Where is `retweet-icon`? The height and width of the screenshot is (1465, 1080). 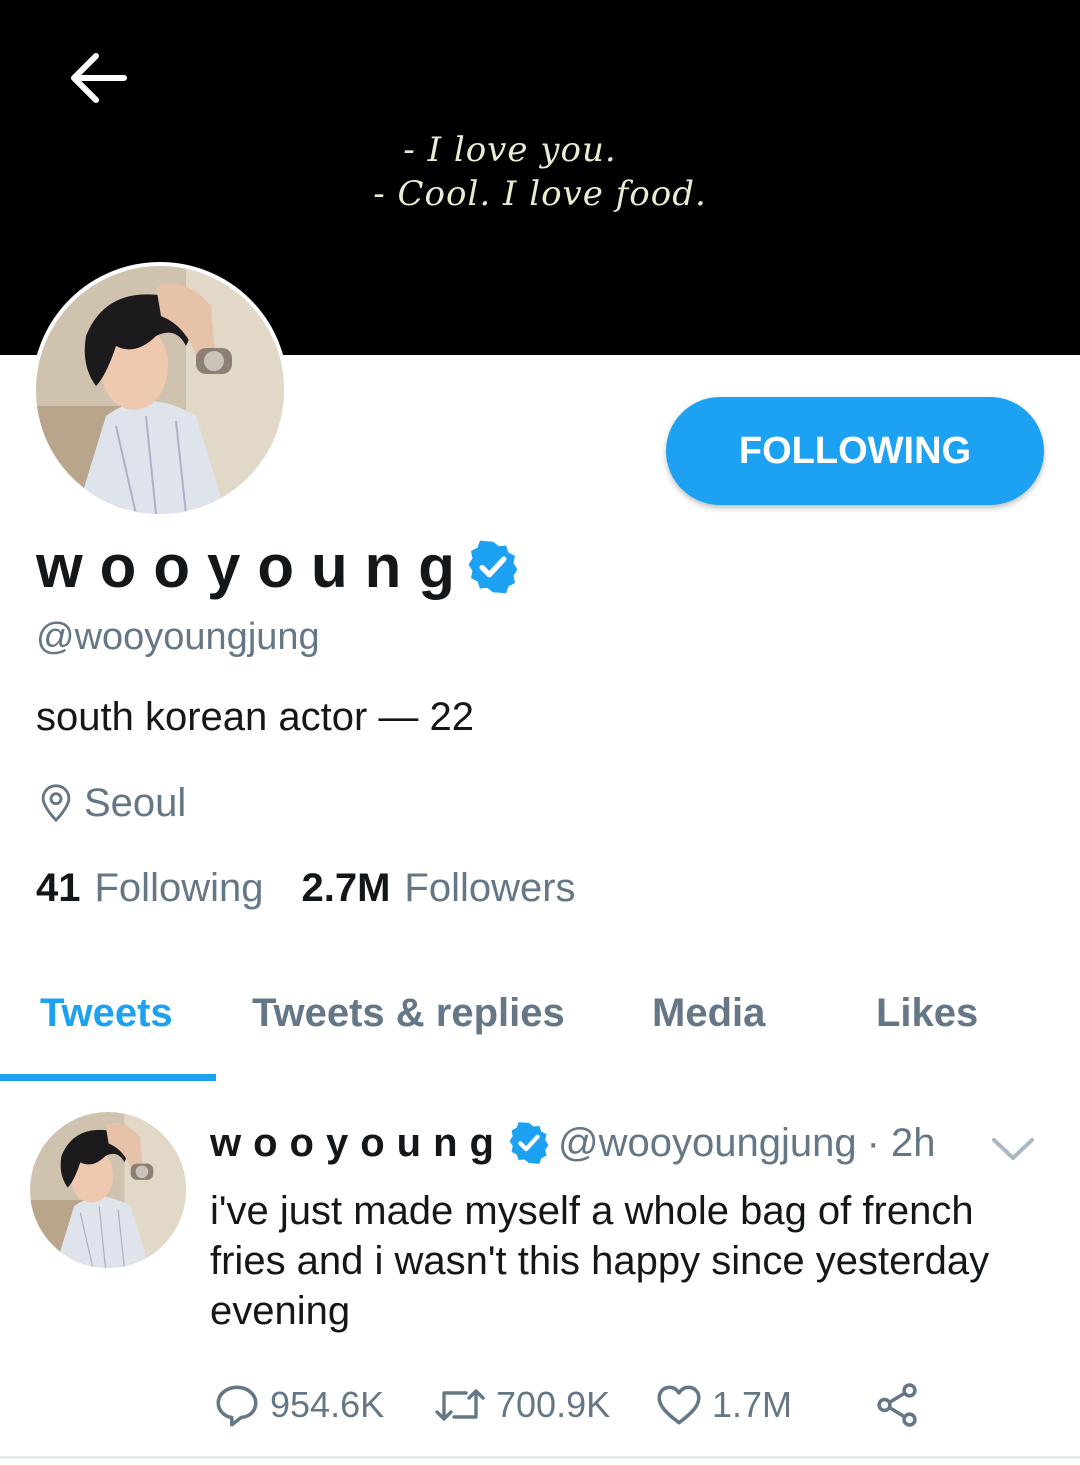 retweet-icon is located at coordinates (460, 1405).